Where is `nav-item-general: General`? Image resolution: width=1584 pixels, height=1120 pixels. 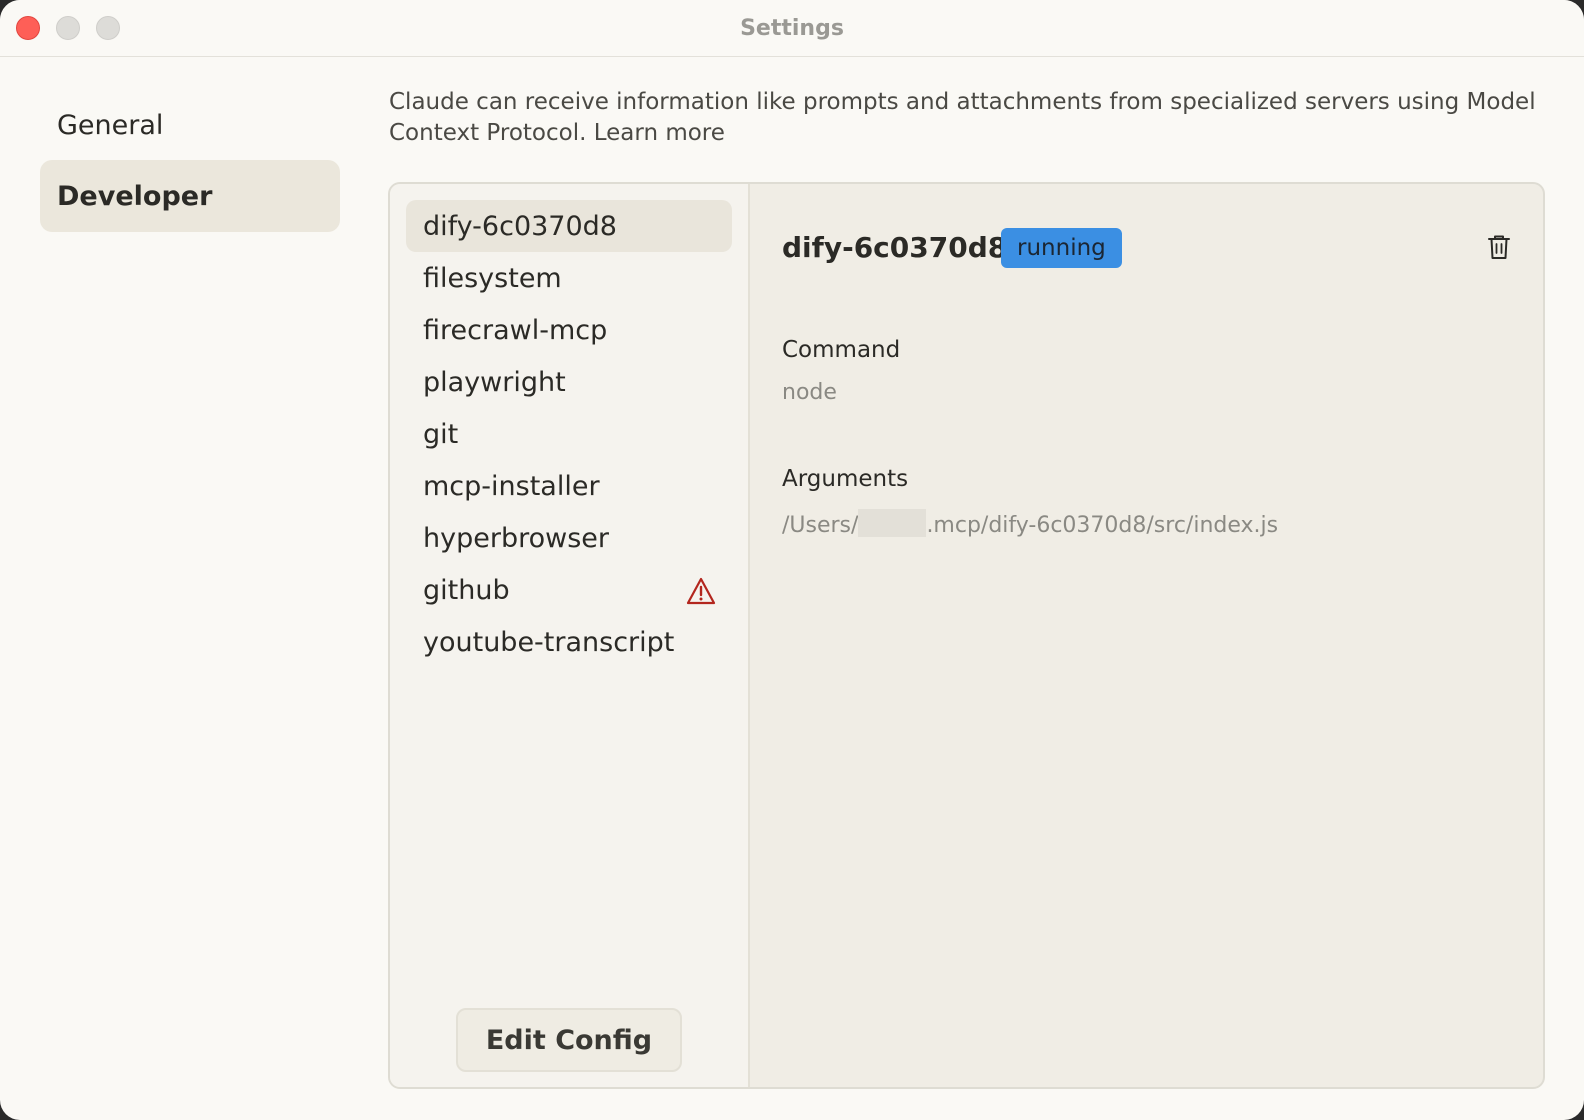
nav-item-general: General is located at coordinates (190, 125).